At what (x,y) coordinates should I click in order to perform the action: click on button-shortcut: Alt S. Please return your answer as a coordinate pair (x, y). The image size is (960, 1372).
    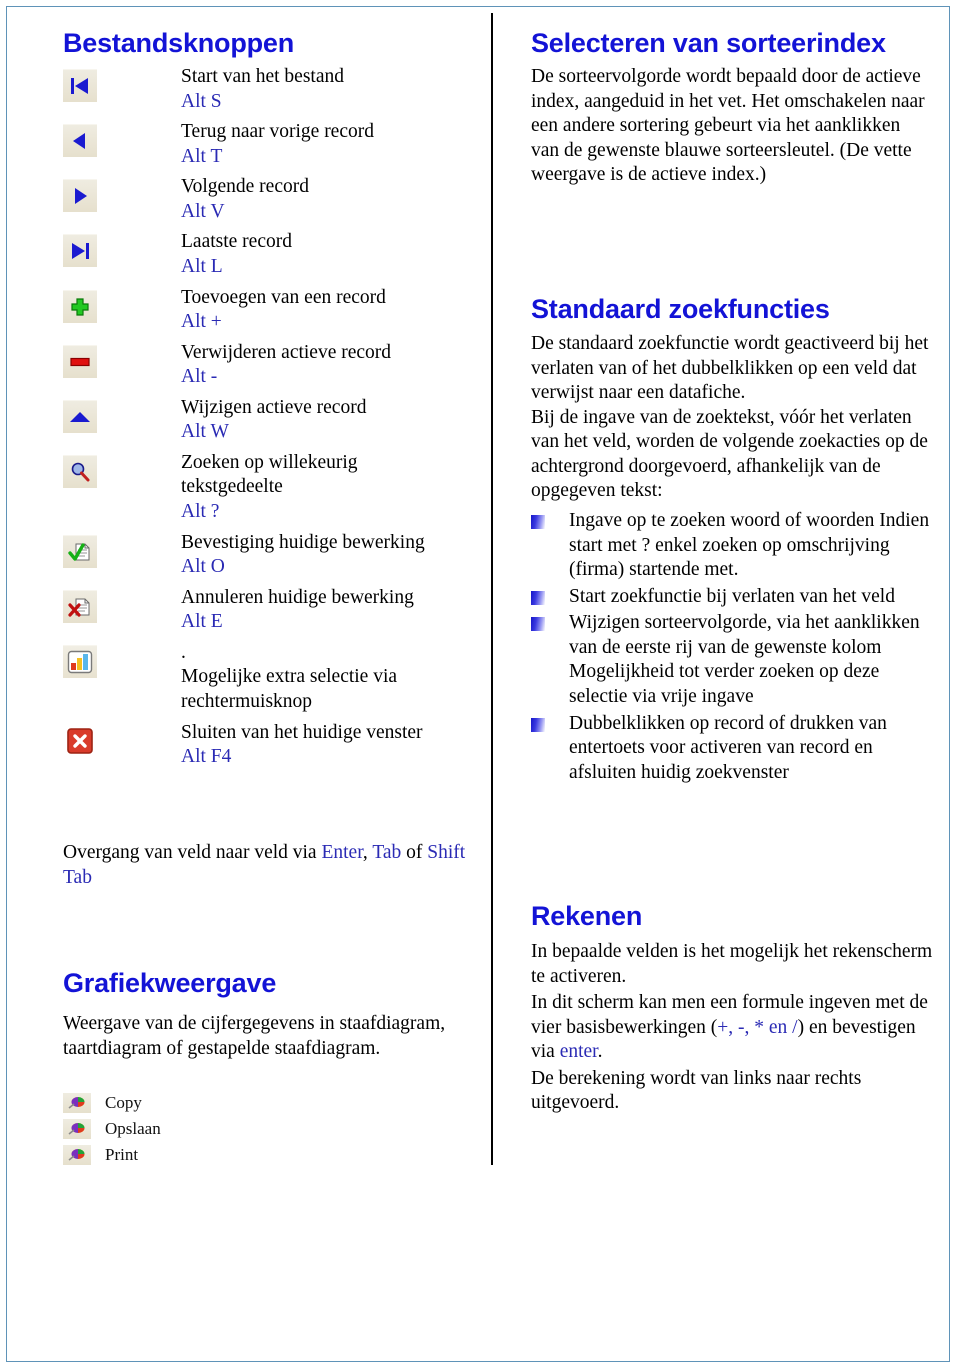
    Looking at the image, I should click on (201, 101).